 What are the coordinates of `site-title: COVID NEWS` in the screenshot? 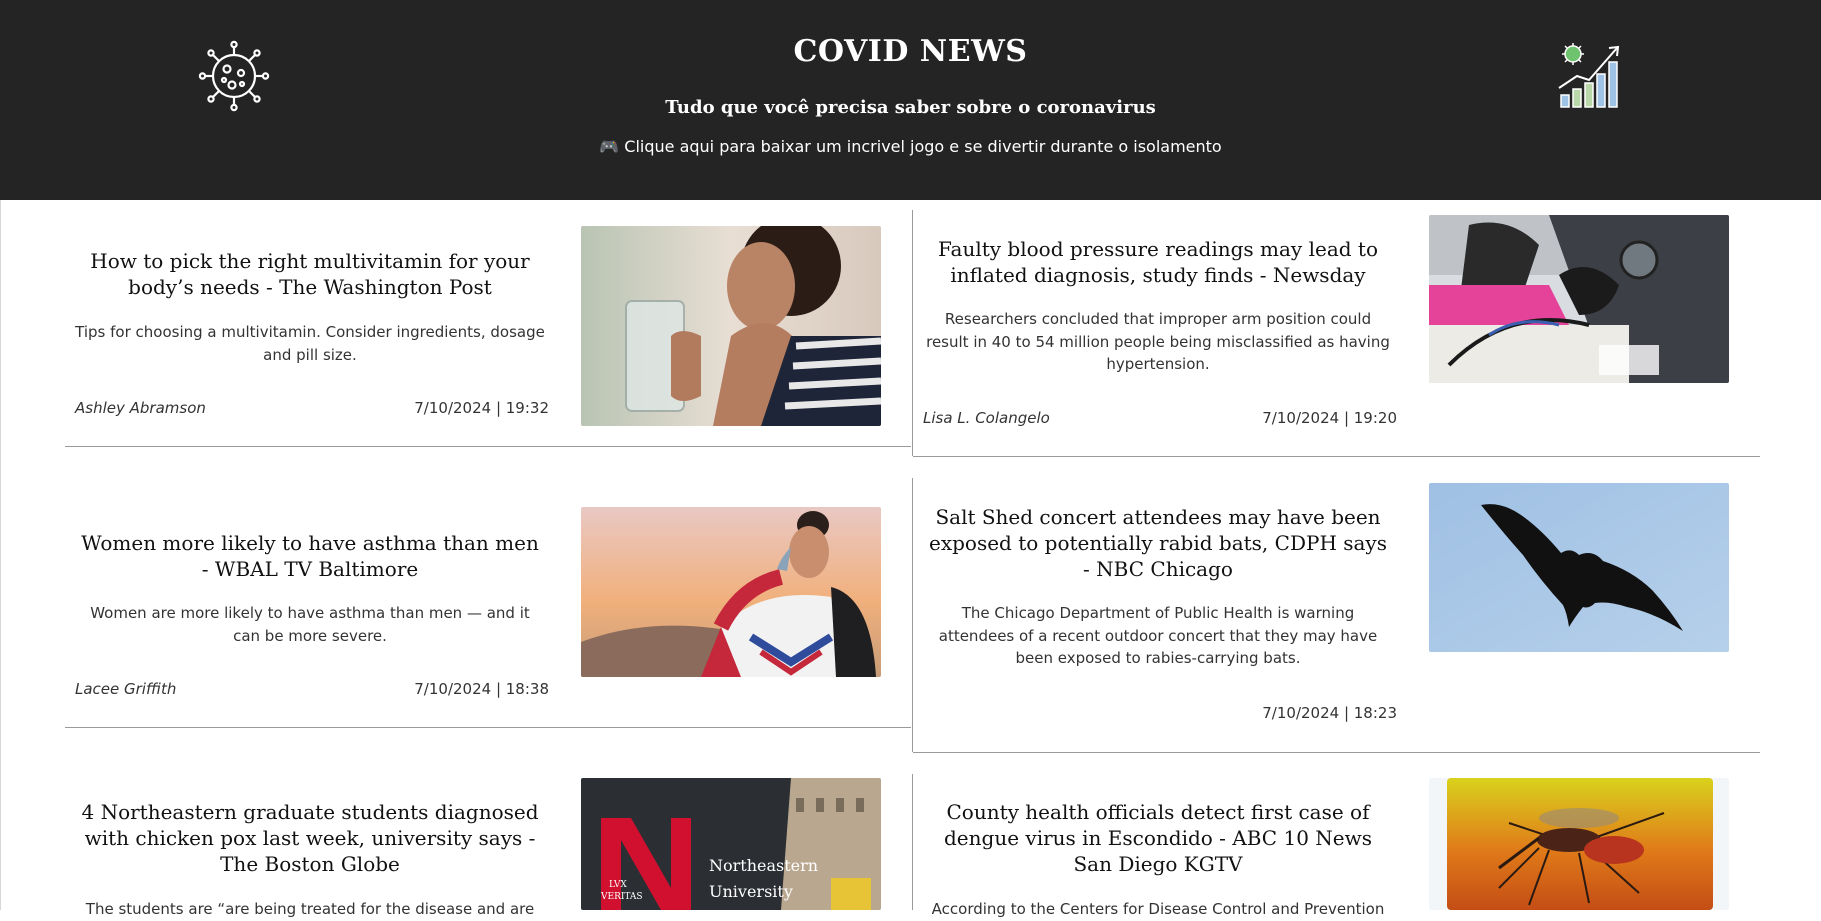 It's located at (910, 51).